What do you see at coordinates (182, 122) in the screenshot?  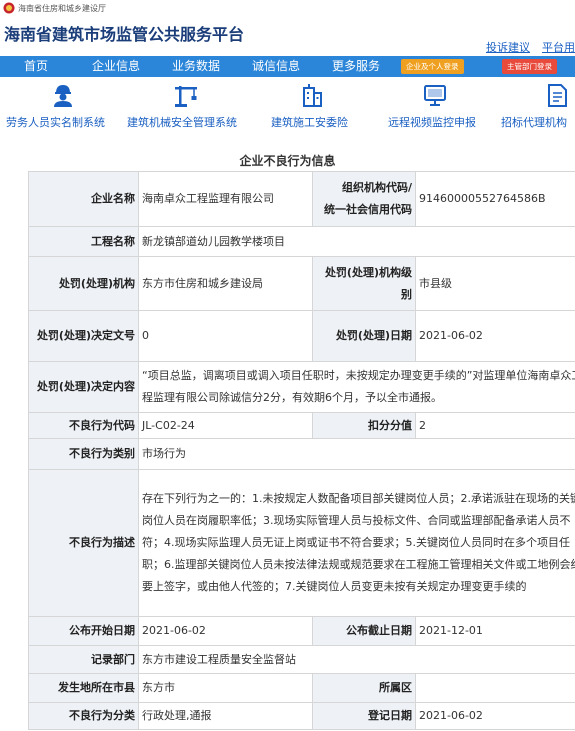 I see `service-label: 建筑机械安全管理系统` at bounding box center [182, 122].